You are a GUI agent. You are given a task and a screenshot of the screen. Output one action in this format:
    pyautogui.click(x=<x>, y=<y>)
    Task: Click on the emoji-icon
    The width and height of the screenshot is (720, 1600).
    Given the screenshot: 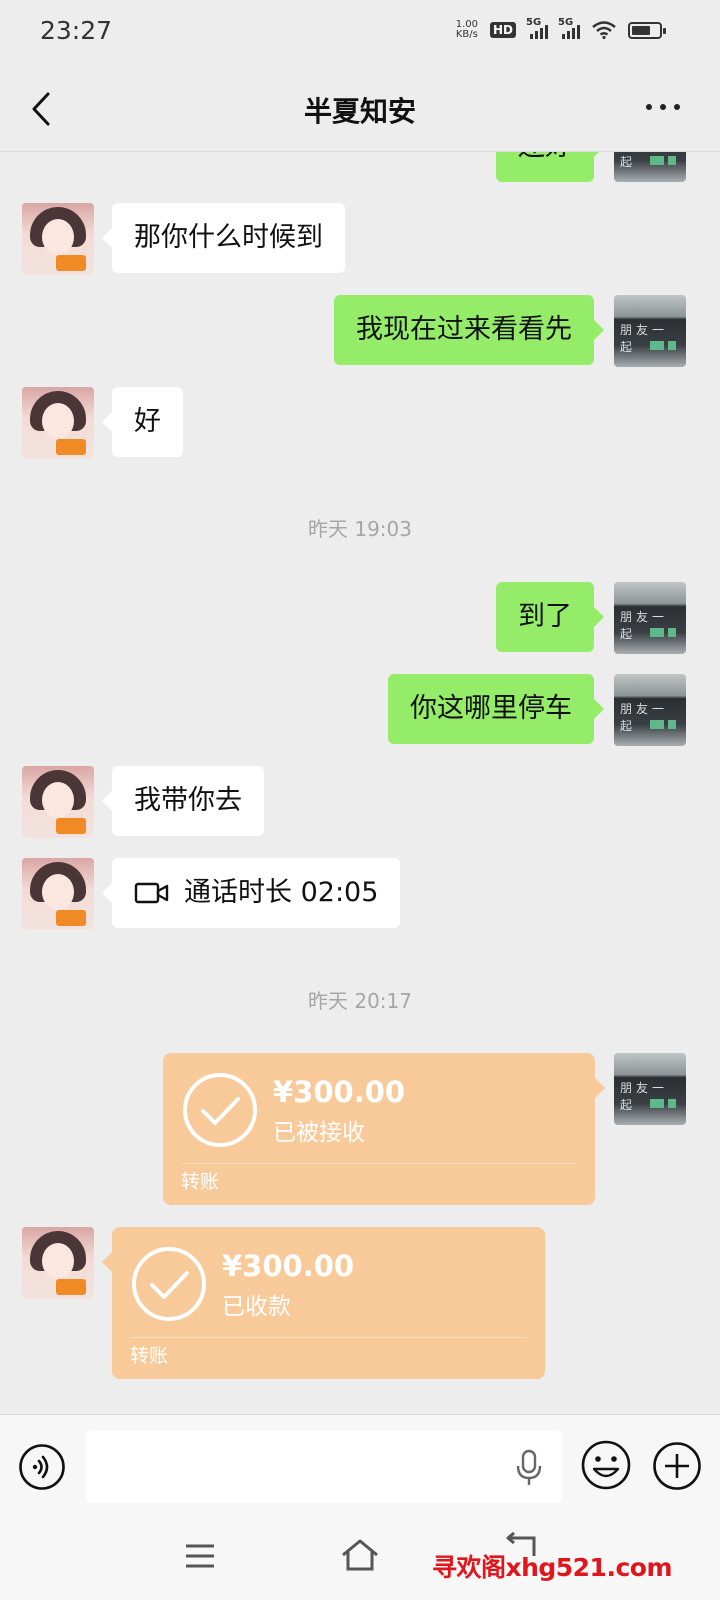 What is the action you would take?
    pyautogui.click(x=606, y=1465)
    